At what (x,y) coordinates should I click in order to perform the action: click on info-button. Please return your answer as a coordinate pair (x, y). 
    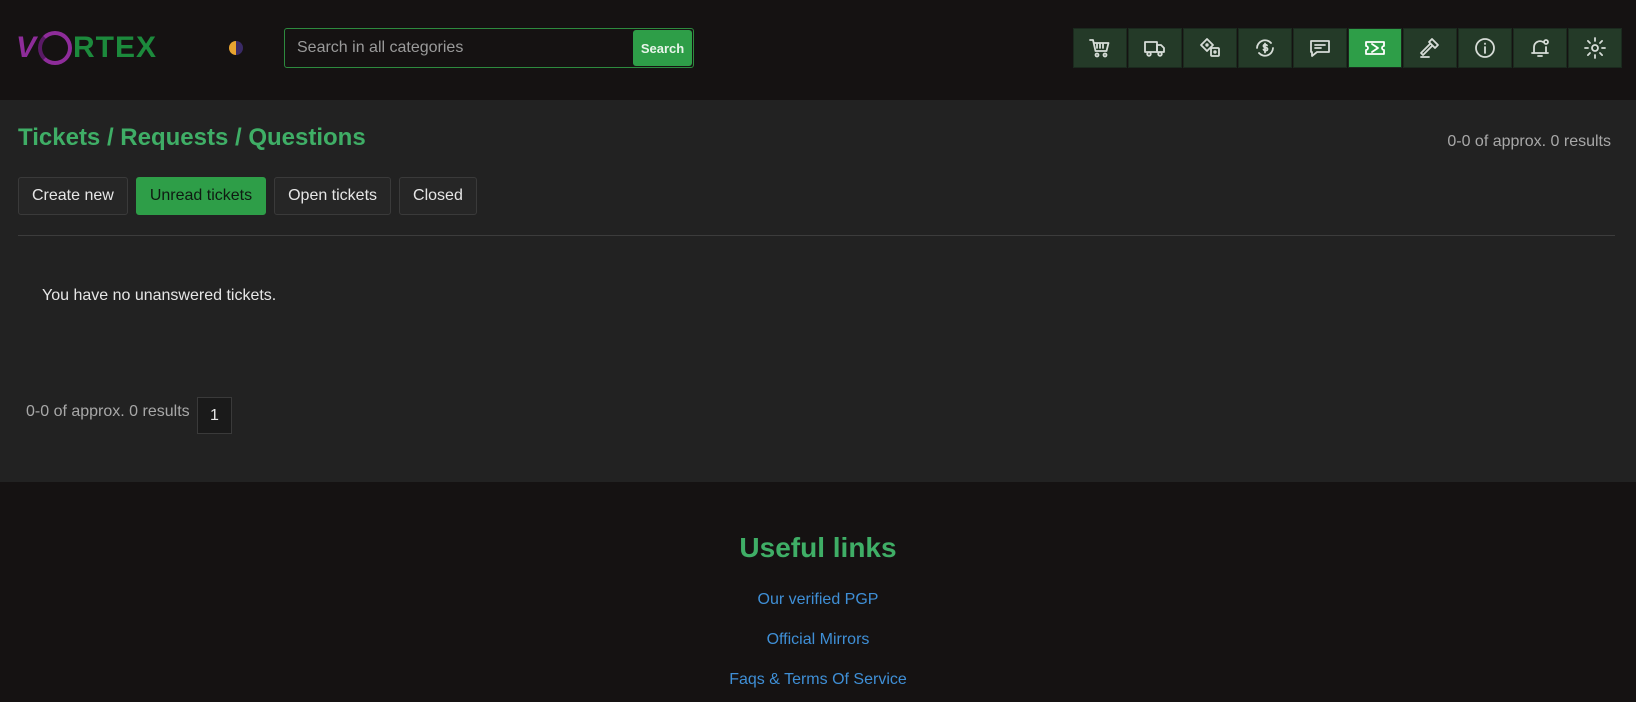
    Looking at the image, I should click on (1485, 48).